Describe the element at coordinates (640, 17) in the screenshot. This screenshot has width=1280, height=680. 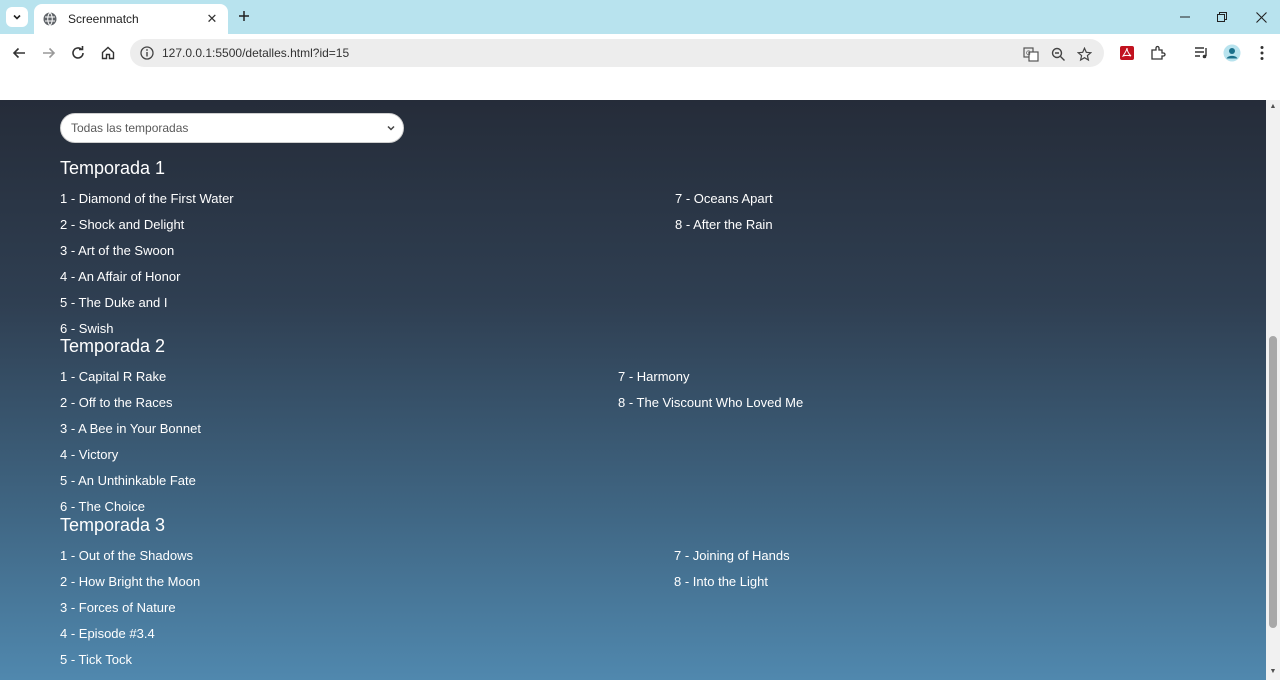
I see `browser-titlebar: Screenmatch ✕` at that location.